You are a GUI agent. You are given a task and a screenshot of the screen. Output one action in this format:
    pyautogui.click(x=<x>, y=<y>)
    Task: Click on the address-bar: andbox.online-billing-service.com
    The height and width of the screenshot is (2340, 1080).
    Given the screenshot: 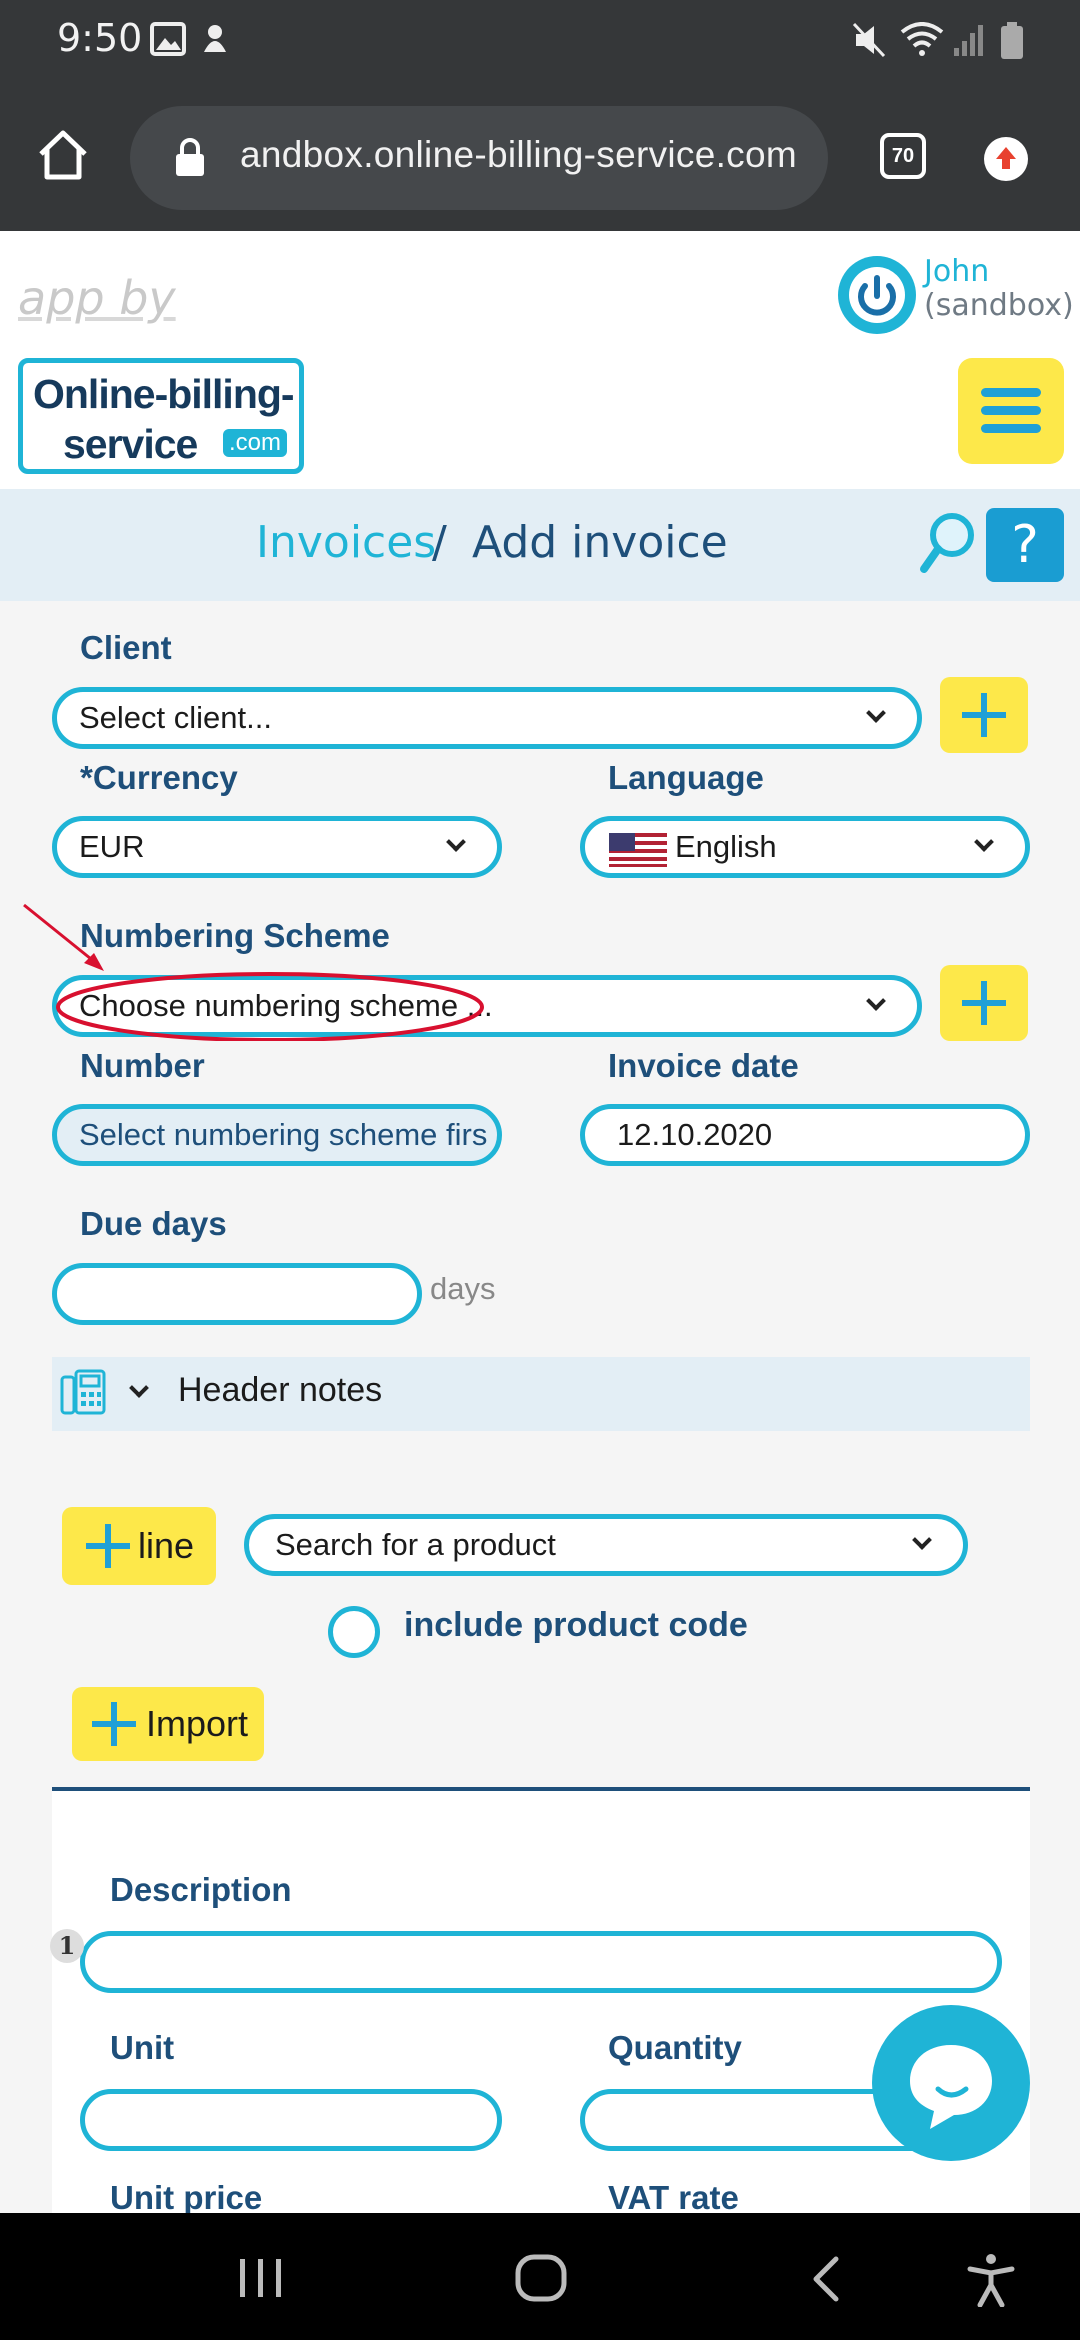 What is the action you would take?
    pyautogui.click(x=479, y=158)
    